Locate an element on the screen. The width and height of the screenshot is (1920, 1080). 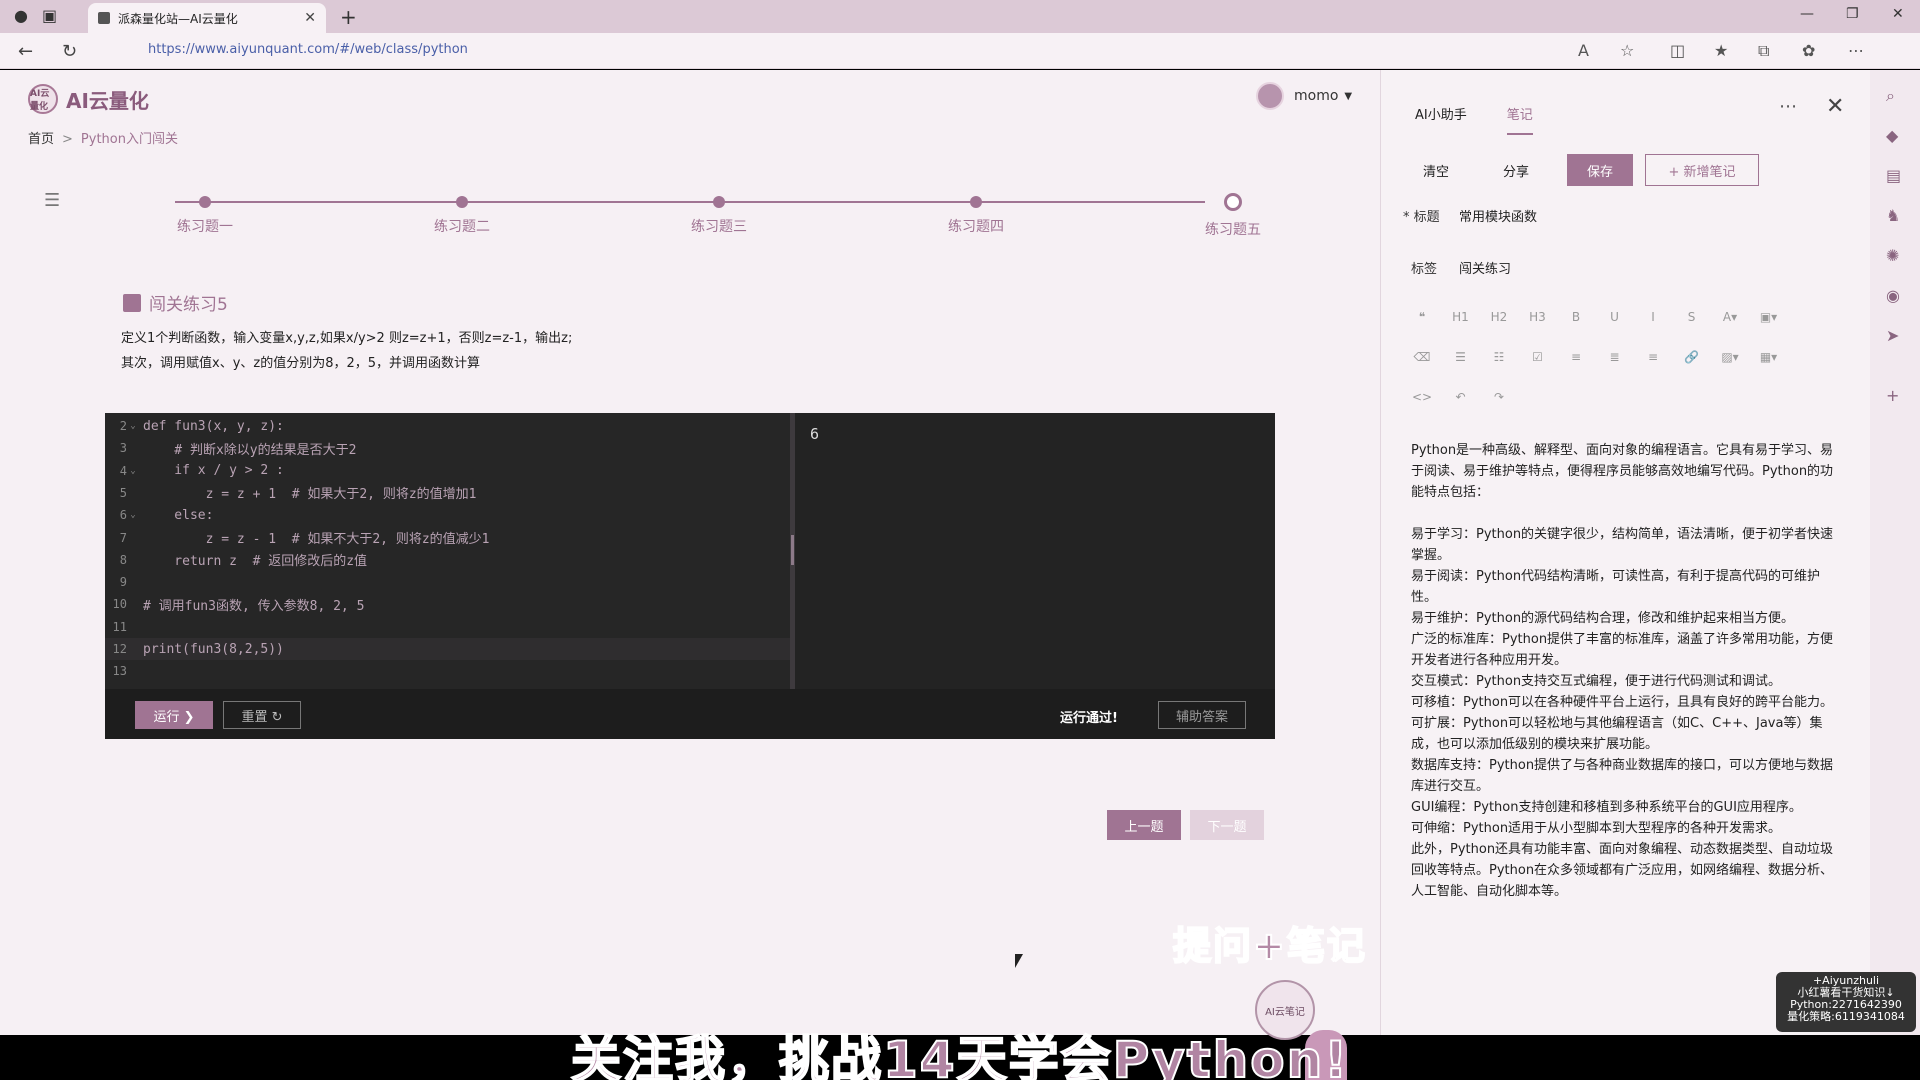
format-tool-icon: B is located at coordinates (1576, 317).